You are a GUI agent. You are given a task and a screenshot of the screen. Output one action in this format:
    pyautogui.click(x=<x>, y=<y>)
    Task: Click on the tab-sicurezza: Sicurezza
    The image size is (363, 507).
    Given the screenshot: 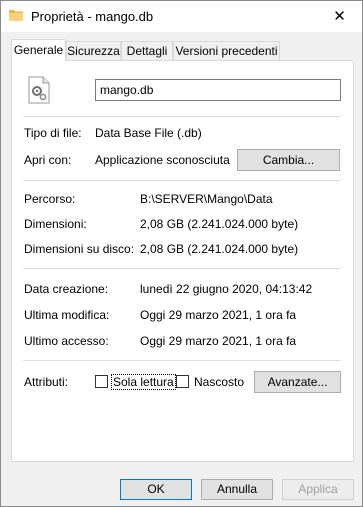 What is the action you would take?
    pyautogui.click(x=93, y=50)
    